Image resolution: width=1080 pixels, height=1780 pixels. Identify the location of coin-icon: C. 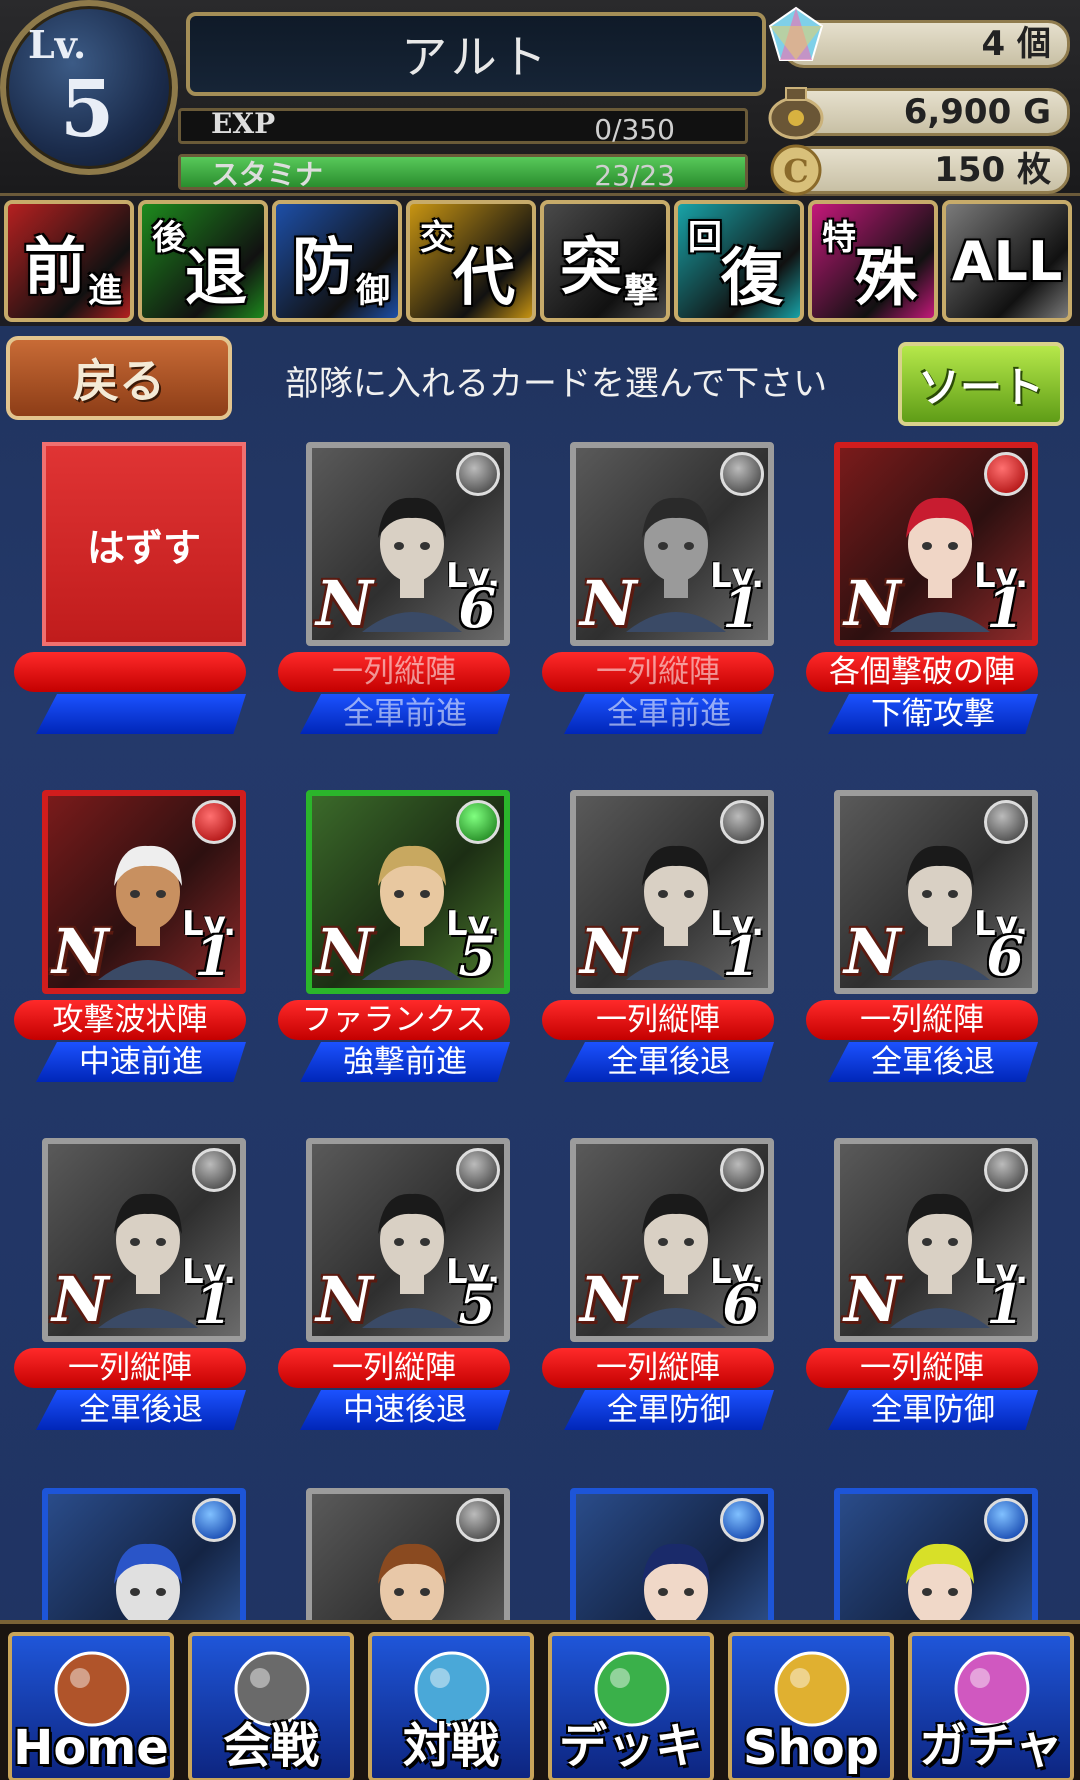
(796, 170).